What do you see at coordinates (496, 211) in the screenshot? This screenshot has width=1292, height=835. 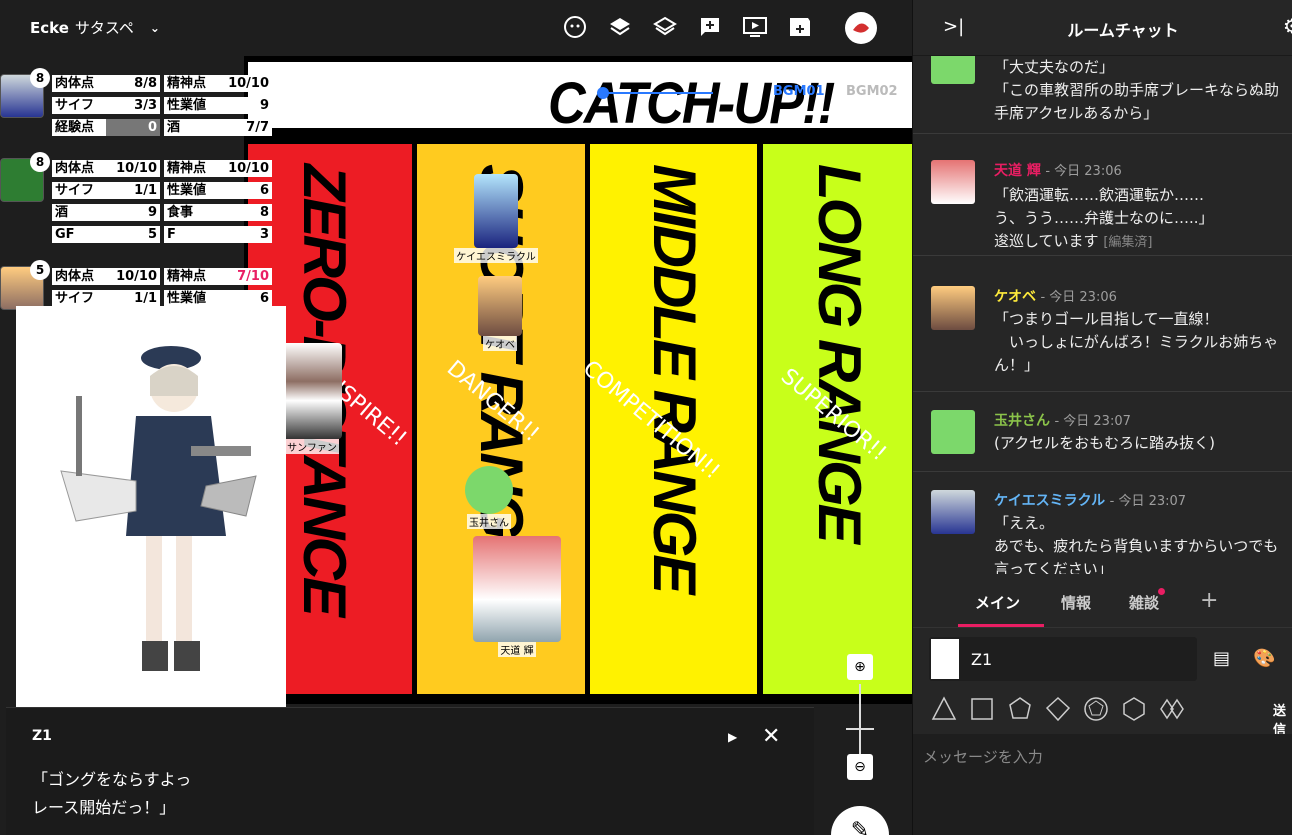 I see `token-image` at bounding box center [496, 211].